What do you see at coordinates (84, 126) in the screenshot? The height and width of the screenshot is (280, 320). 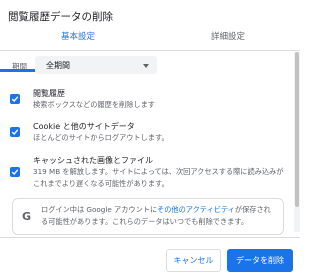 I see `cookies-title: Cookie と他のサイトデータ` at bounding box center [84, 126].